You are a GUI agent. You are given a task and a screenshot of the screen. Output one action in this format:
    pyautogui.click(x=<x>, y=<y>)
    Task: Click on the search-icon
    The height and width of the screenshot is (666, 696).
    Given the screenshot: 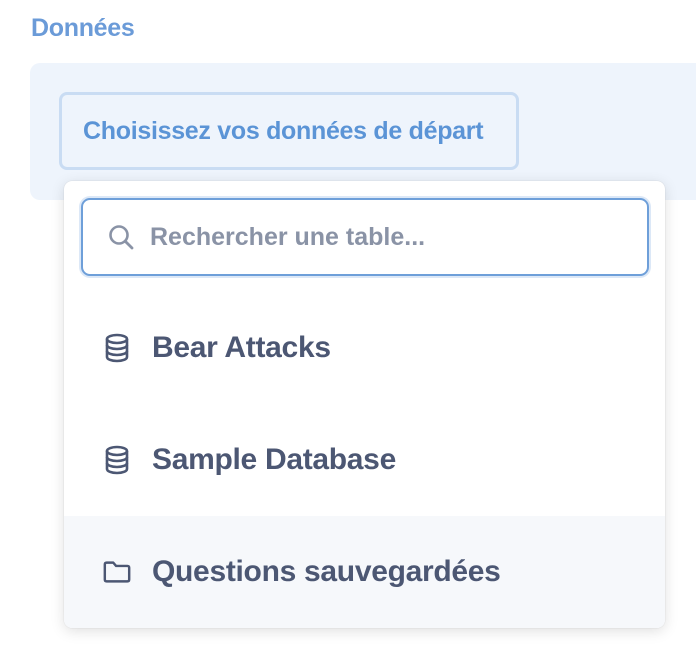 What is the action you would take?
    pyautogui.click(x=121, y=237)
    